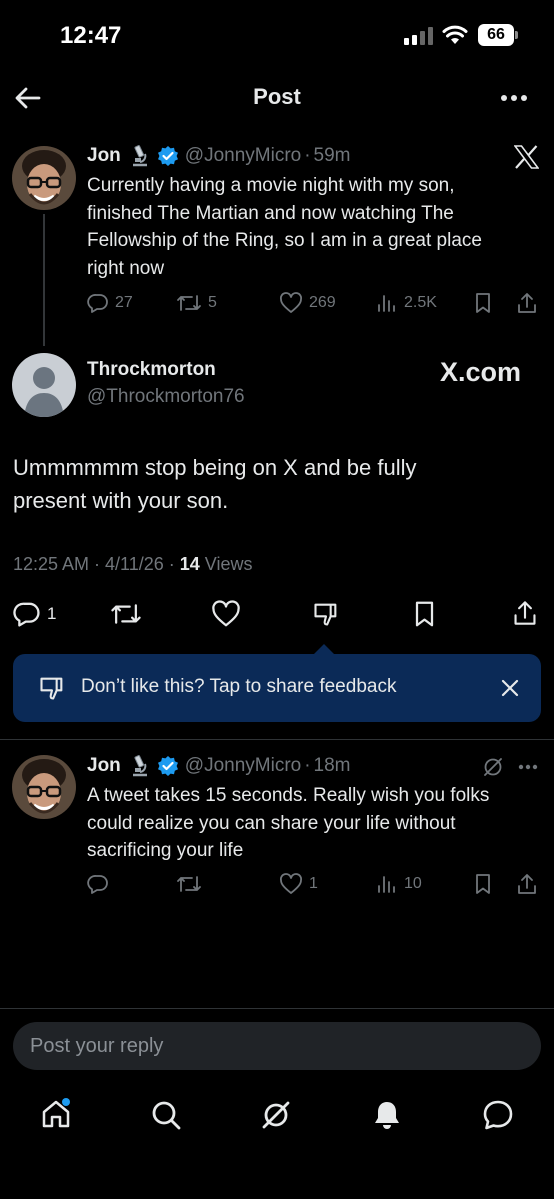 This screenshot has width=554, height=1199. I want to click on timestamp-text: 12:25 AM · 4/11/26 ·, so click(96, 564).